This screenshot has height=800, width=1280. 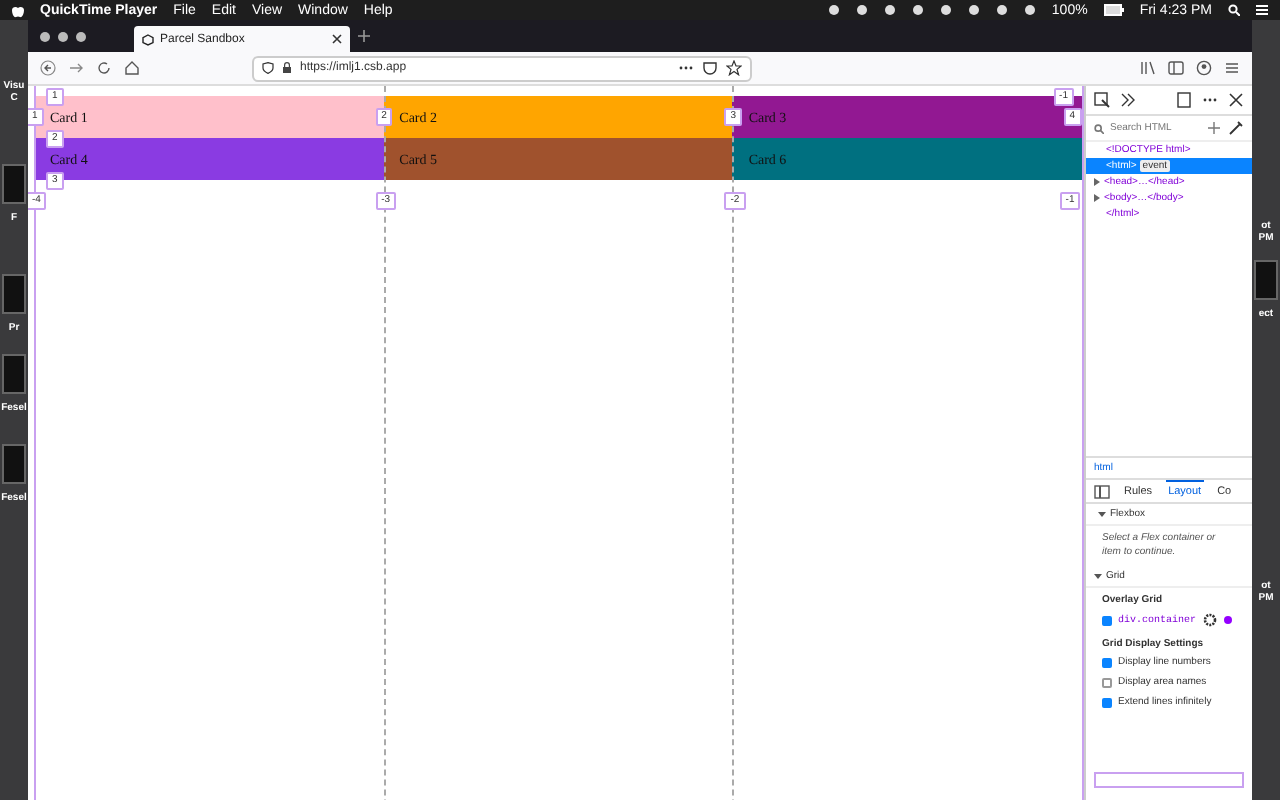 What do you see at coordinates (1113, 10) in the screenshot?
I see `battery-icon` at bounding box center [1113, 10].